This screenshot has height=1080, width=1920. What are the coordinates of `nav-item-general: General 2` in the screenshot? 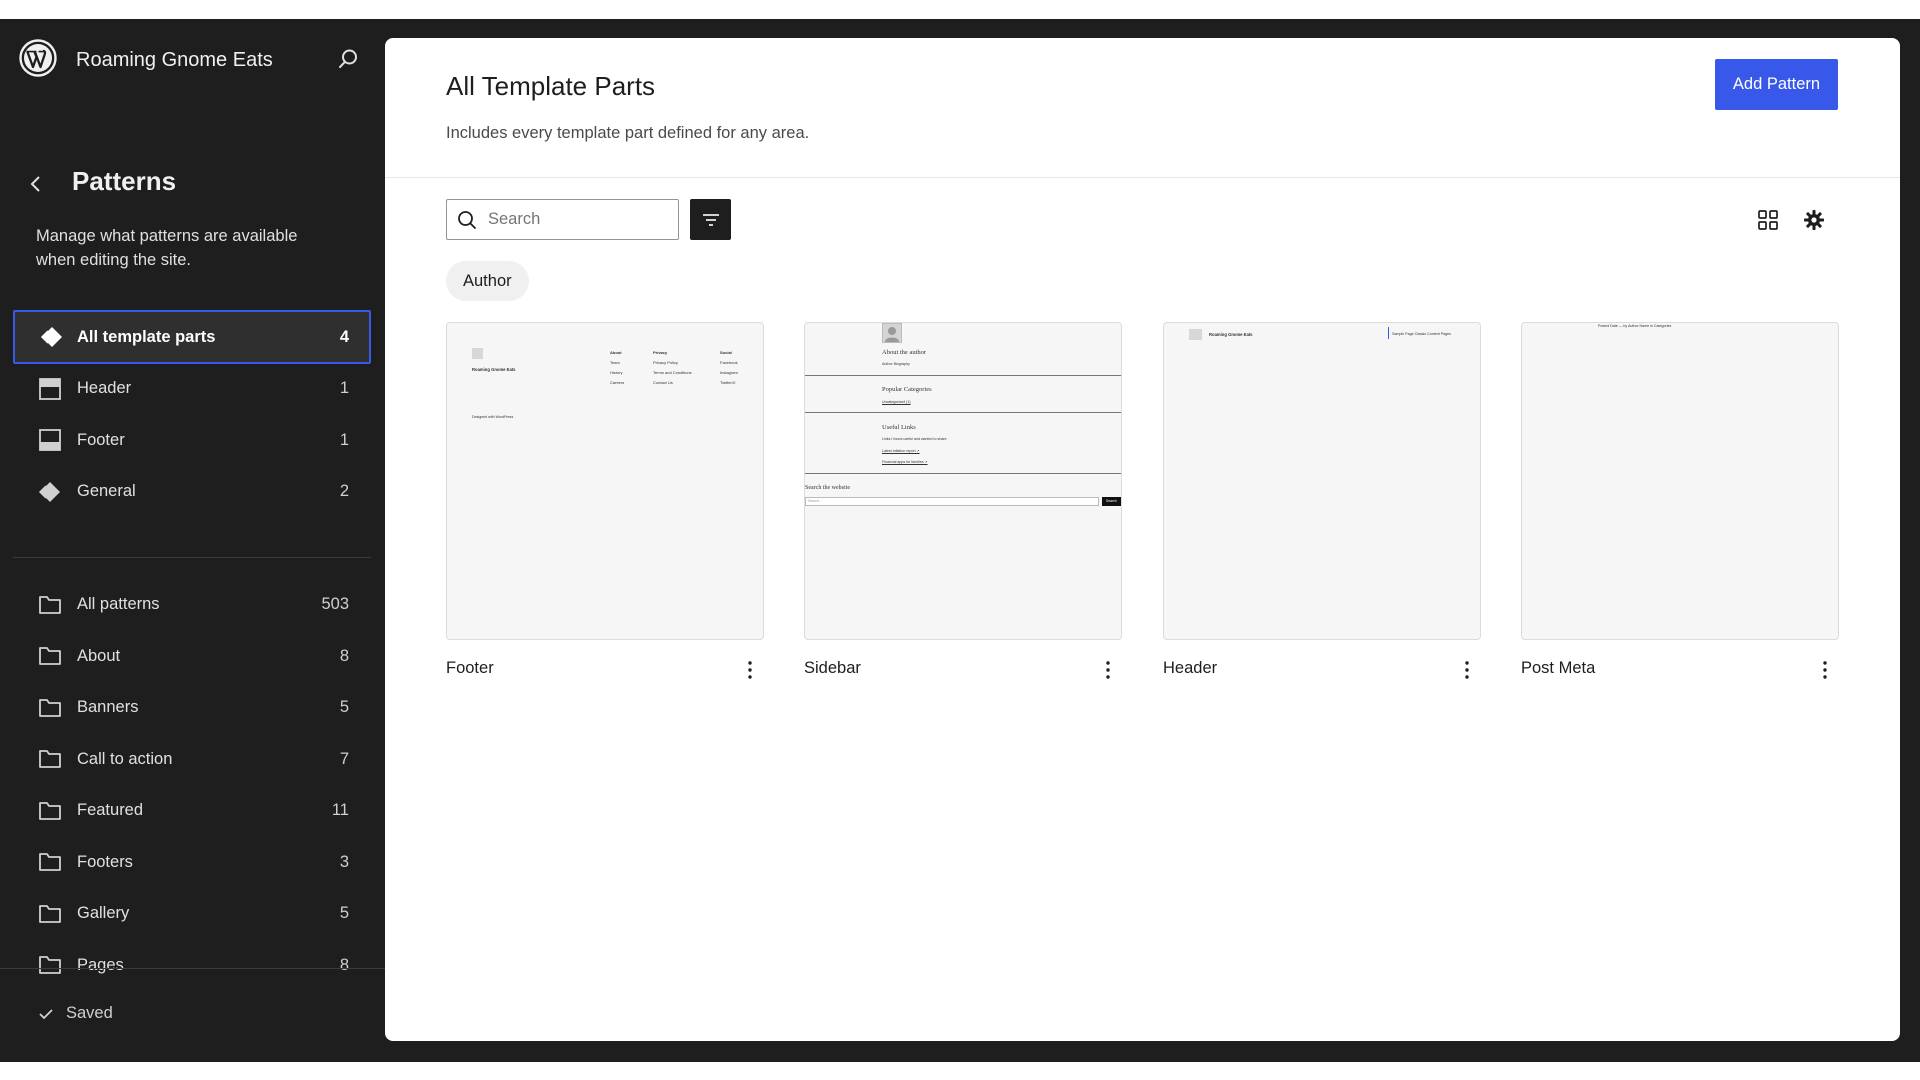 It's located at (192, 492).